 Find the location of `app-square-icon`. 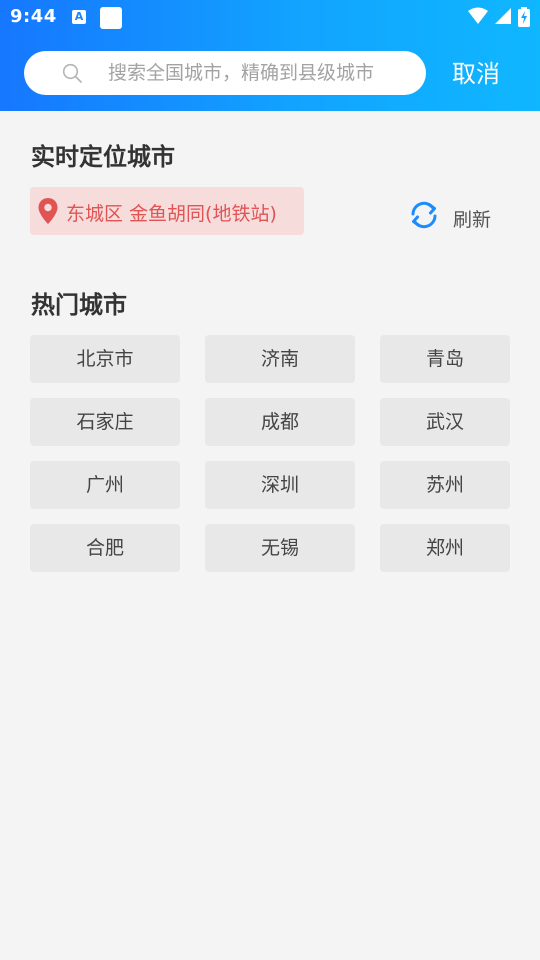

app-square-icon is located at coordinates (111, 18).